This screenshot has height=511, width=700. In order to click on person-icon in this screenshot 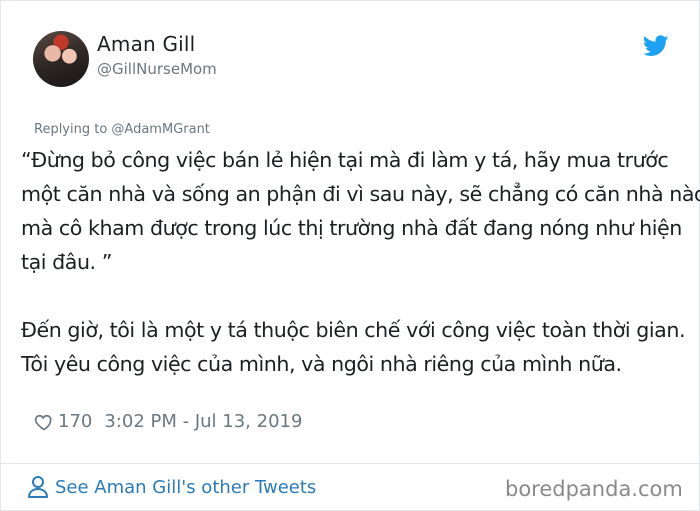, I will do `click(38, 487)`.